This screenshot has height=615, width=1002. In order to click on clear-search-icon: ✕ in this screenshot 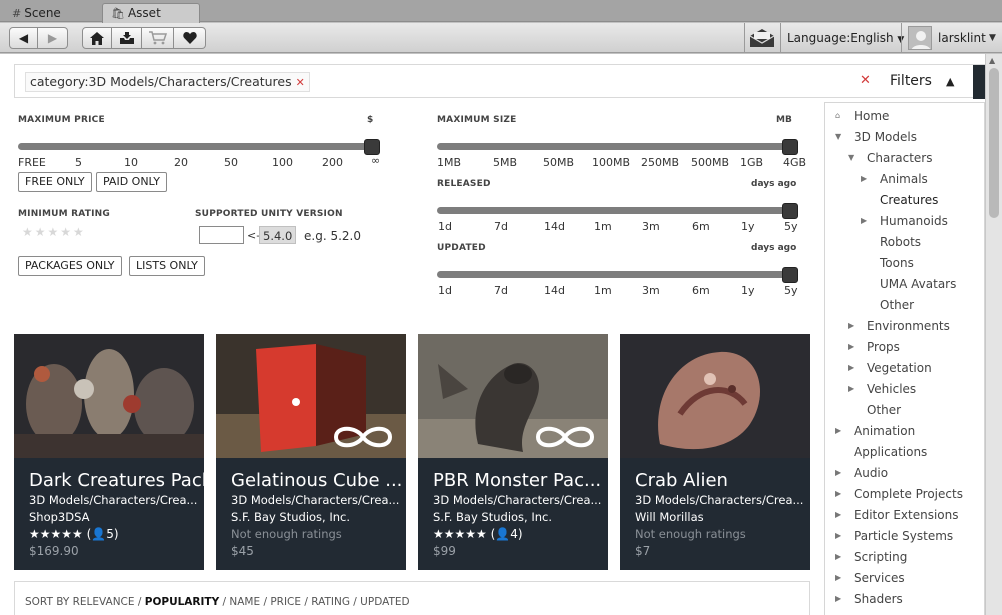, I will do `click(865, 80)`.